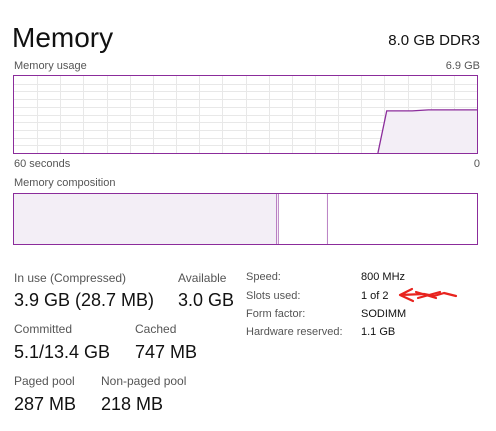 This screenshot has height=431, width=496. Describe the element at coordinates (263, 277) in the screenshot. I see `speed-label: Speed:` at that location.